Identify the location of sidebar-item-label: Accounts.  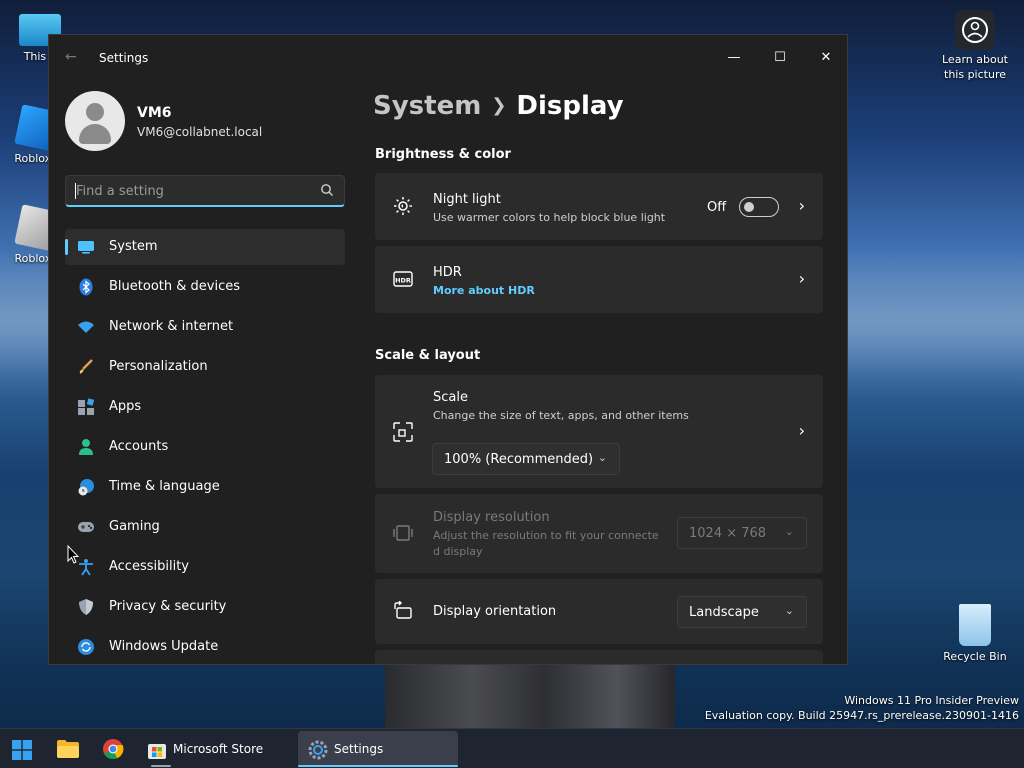
(139, 446).